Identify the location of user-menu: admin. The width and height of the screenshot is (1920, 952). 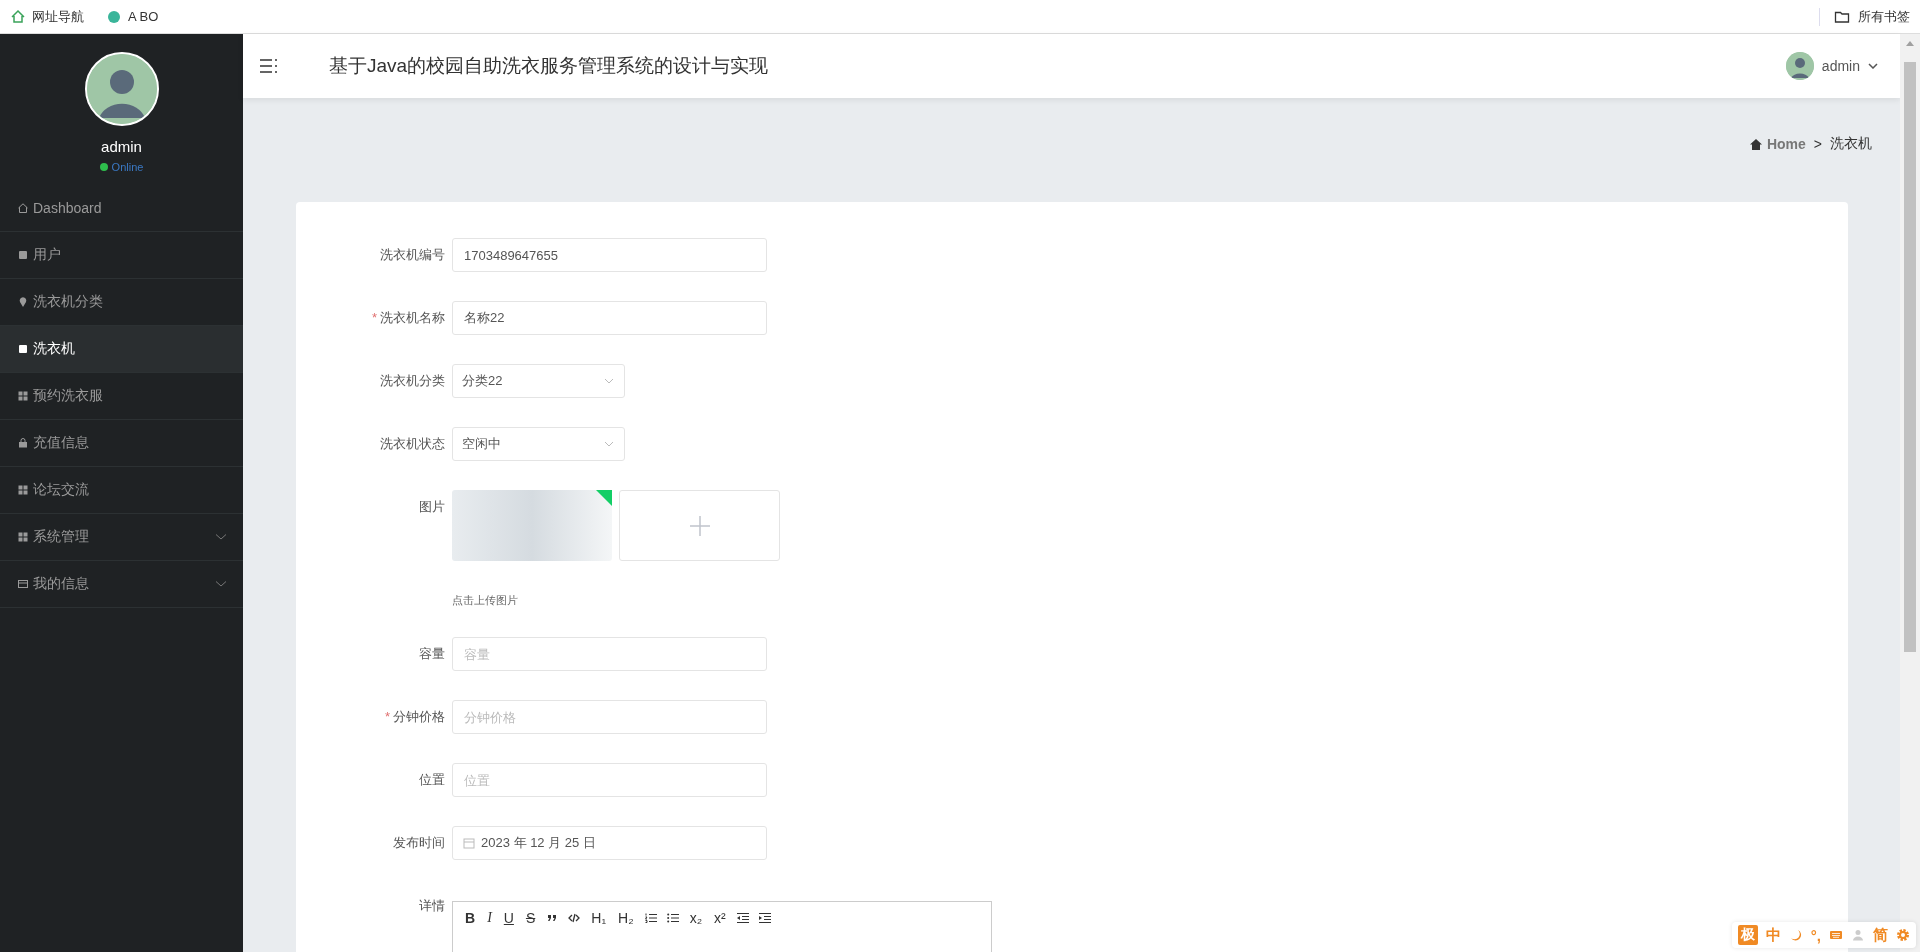
(1840, 66).